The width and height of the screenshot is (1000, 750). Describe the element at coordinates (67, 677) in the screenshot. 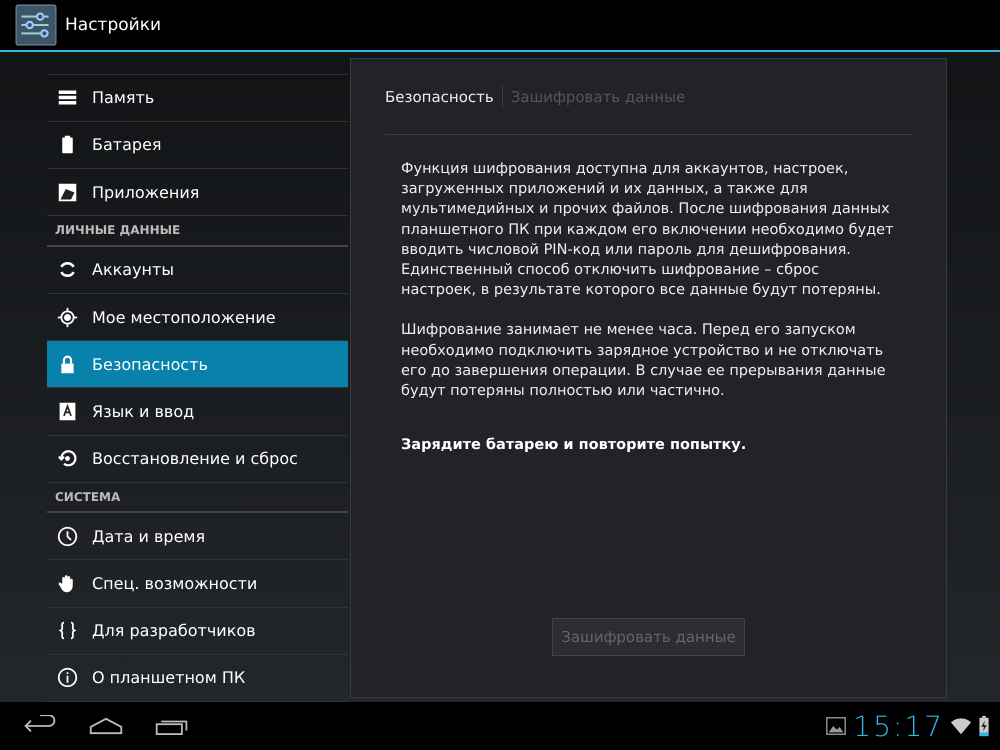

I see `info-icon` at that location.